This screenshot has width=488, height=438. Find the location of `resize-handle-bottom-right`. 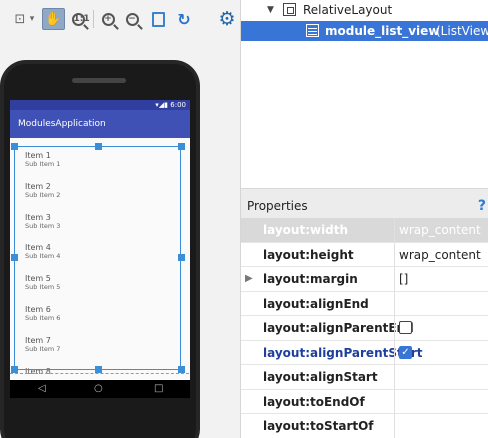

resize-handle-bottom-right is located at coordinates (181, 369).